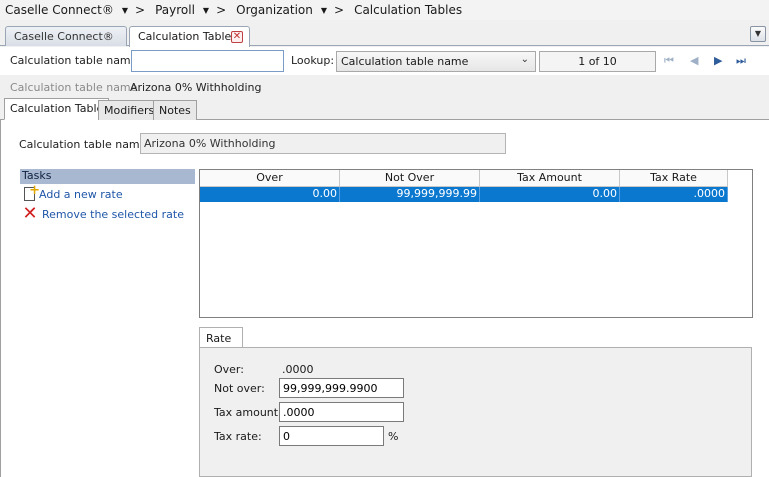 Image resolution: width=769 pixels, height=477 pixels. What do you see at coordinates (238, 436) in the screenshot?
I see `tax-rate-label: Tax rate:` at bounding box center [238, 436].